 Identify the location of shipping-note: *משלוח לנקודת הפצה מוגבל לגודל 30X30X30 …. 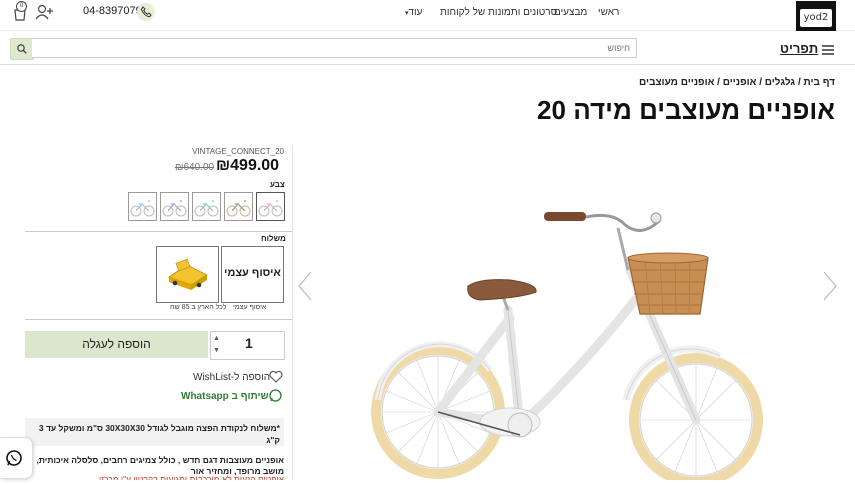
(159, 434).